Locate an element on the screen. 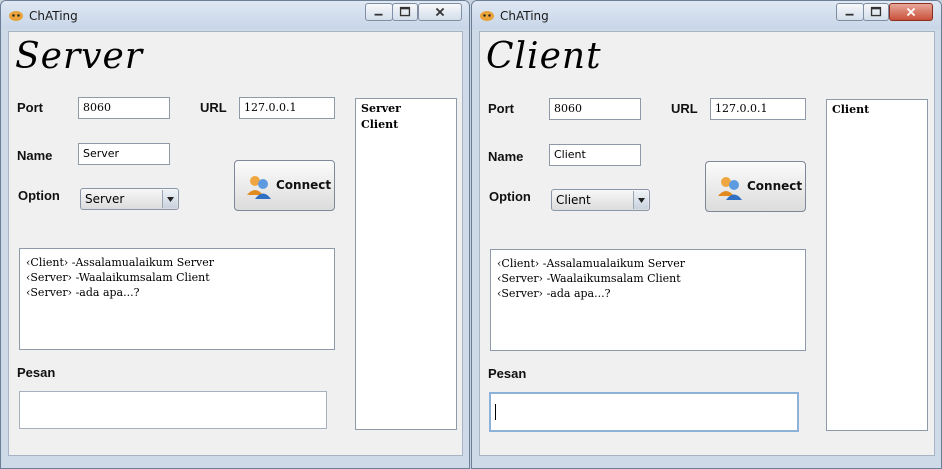 The height and width of the screenshot is (469, 942). option-selected-value: Client is located at coordinates (573, 200).